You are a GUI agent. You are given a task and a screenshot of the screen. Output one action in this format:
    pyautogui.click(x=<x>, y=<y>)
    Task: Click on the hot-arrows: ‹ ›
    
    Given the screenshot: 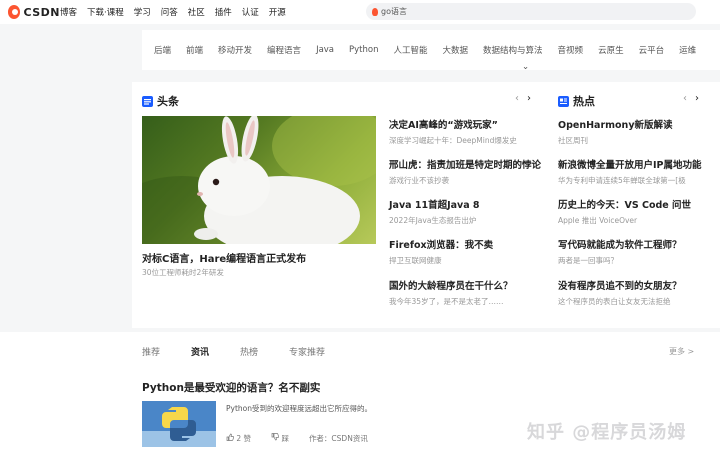 What is the action you would take?
    pyautogui.click(x=691, y=98)
    